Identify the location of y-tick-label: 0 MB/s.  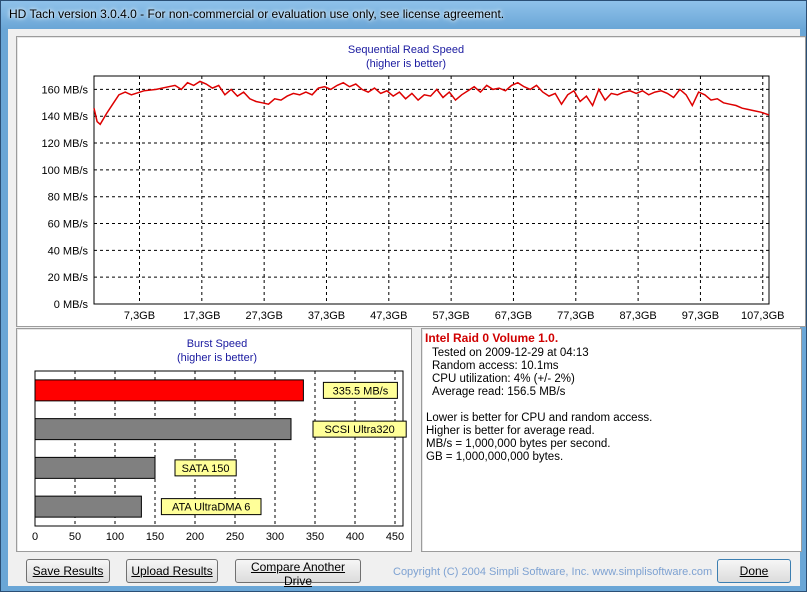
(71, 305).